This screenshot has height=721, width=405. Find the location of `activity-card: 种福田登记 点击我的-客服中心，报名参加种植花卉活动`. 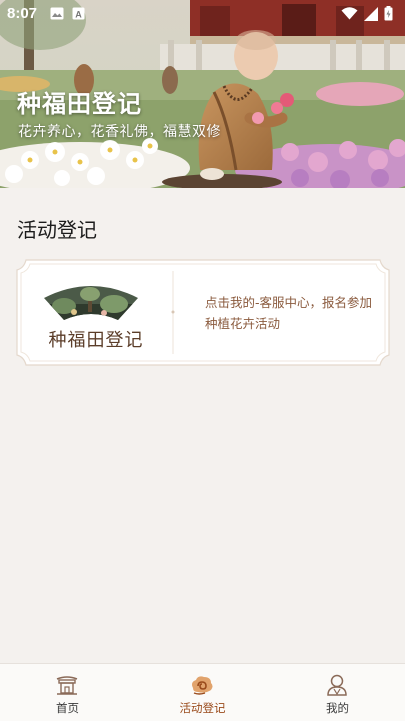

activity-card: 种福田登记 点击我的-客服中心，报名参加种植花卉活动 is located at coordinates (203, 312).